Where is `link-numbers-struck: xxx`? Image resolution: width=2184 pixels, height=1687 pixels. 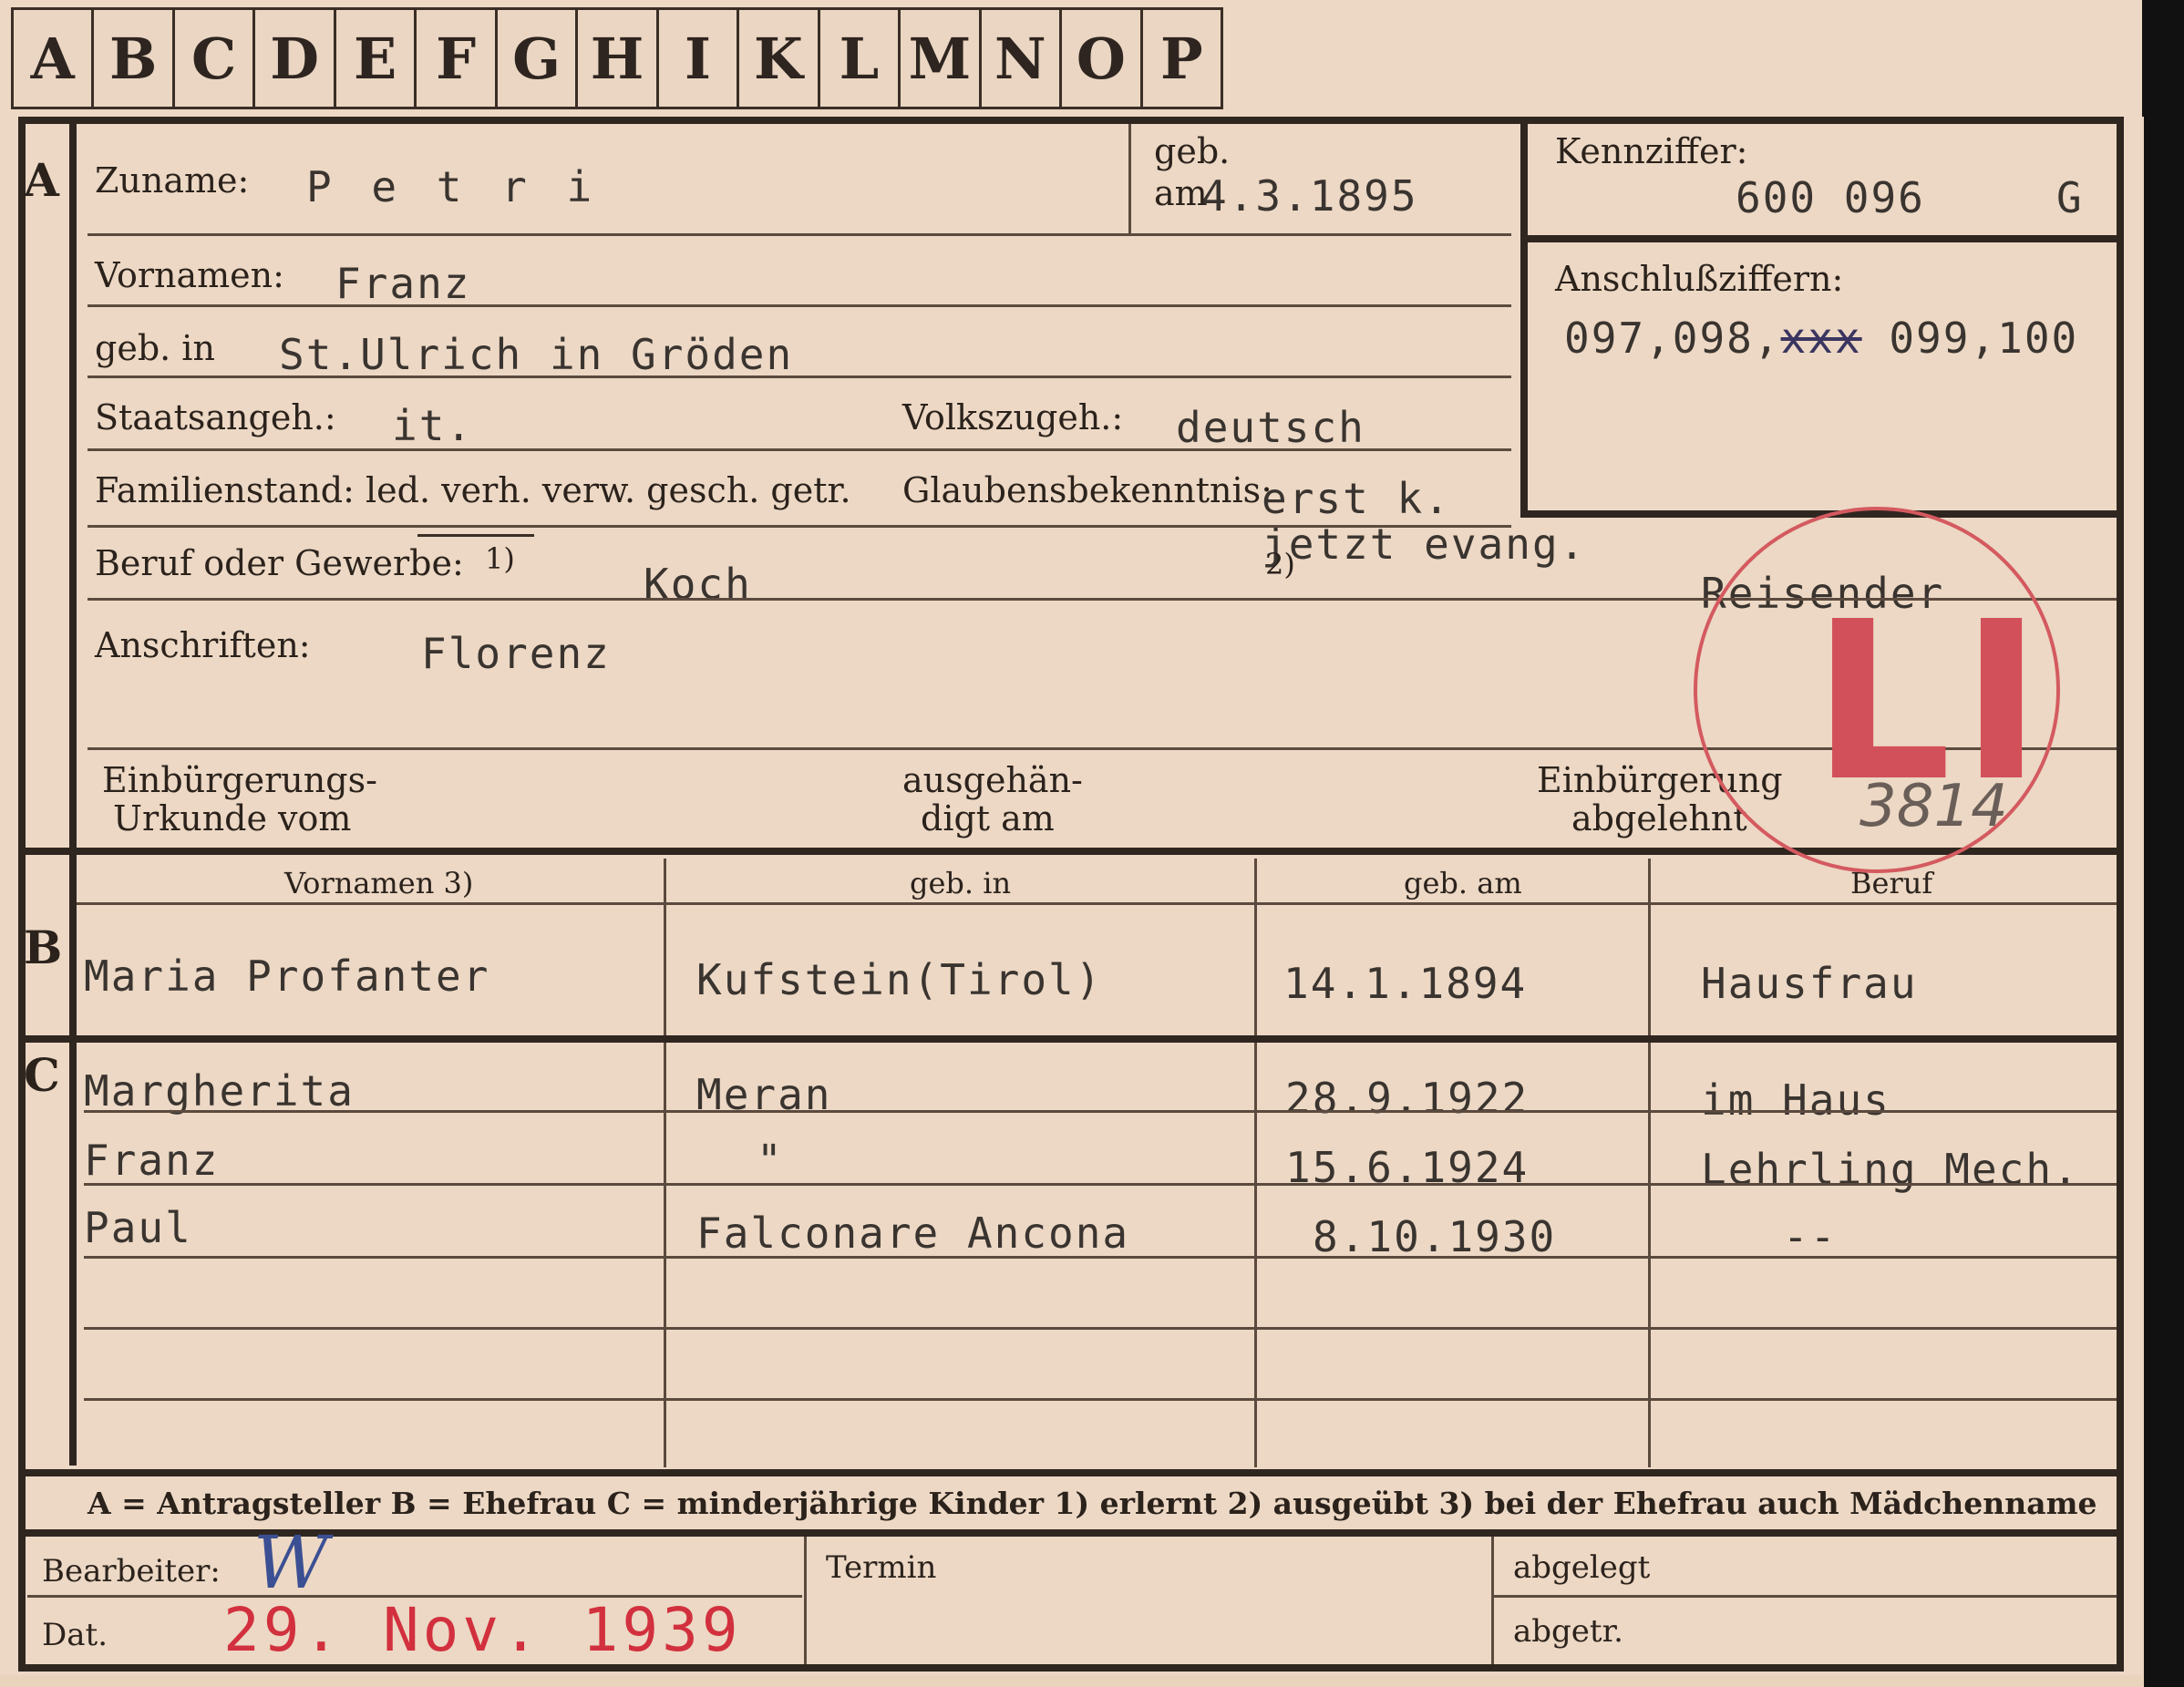 link-numbers-struck: xxx is located at coordinates (1821, 338).